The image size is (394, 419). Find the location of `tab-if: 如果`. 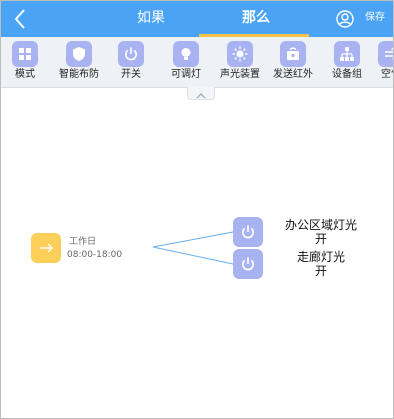

tab-if: 如果 is located at coordinates (151, 19).